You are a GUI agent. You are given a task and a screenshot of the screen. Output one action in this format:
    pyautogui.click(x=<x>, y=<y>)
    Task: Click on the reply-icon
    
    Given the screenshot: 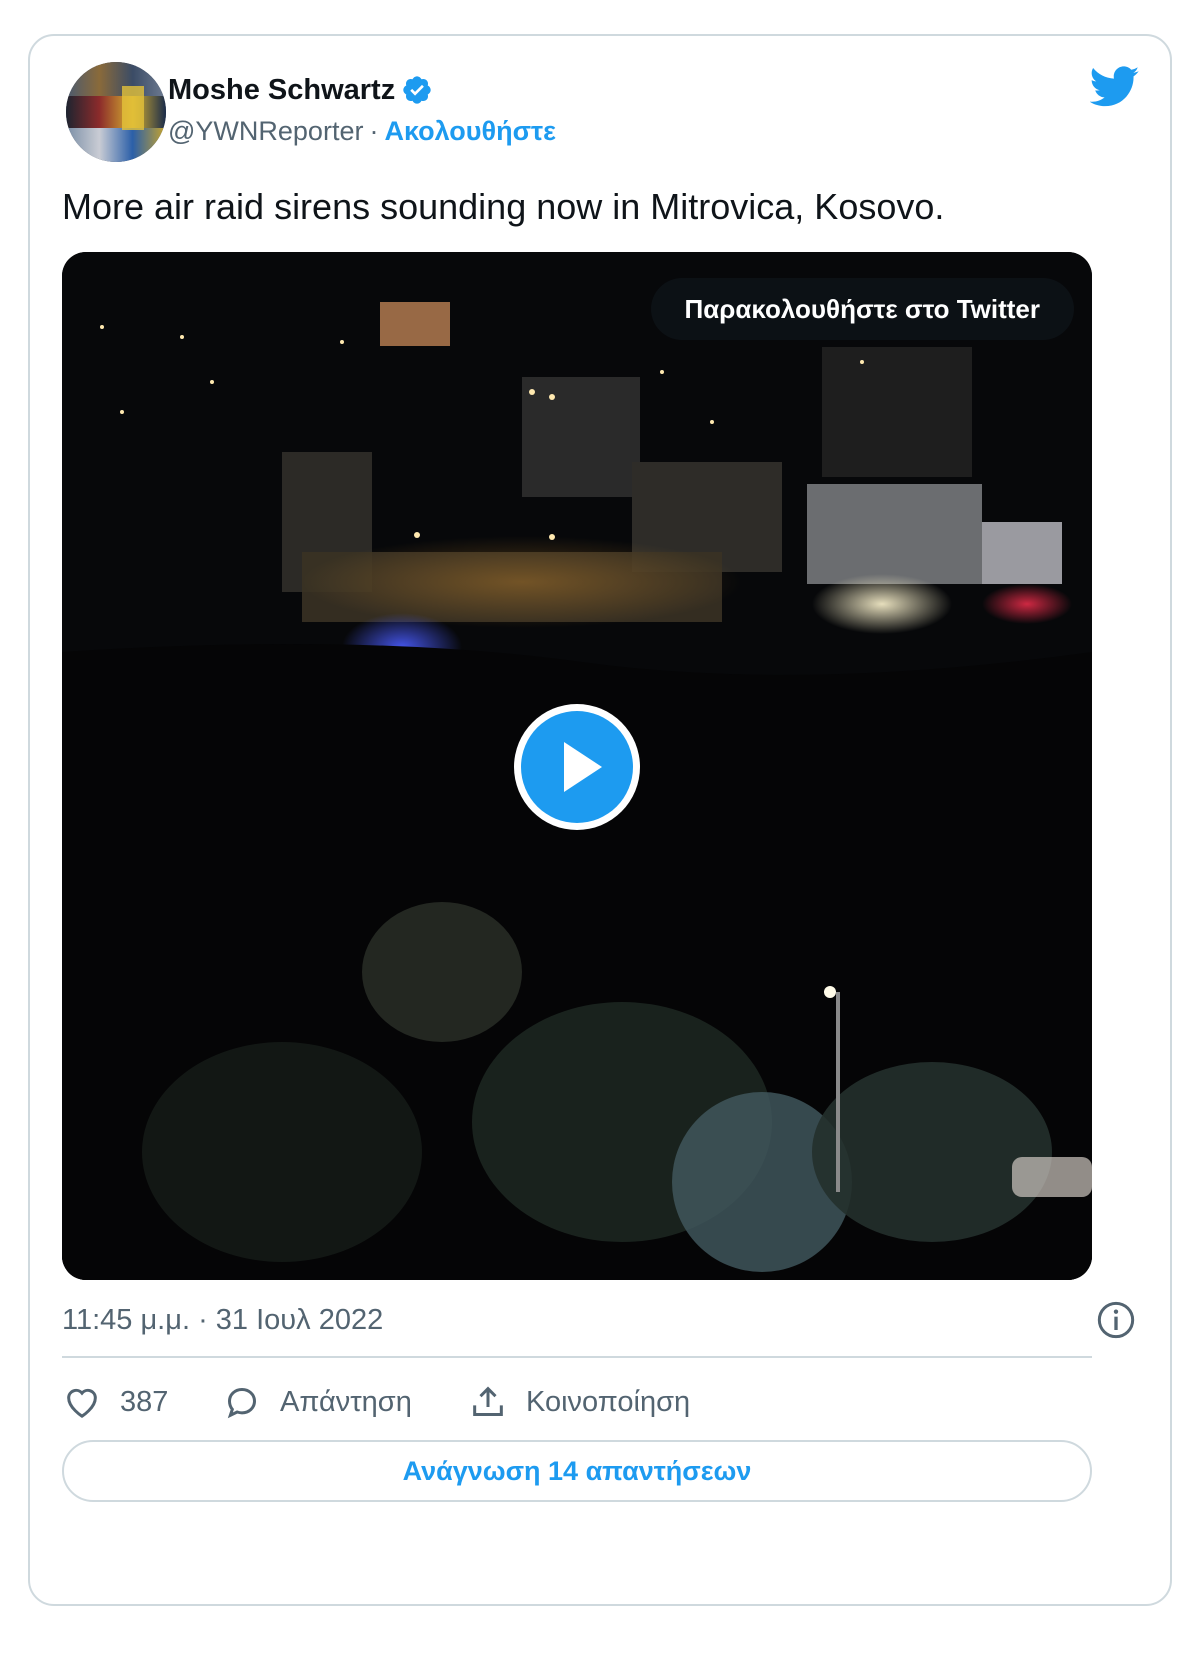 What is the action you would take?
    pyautogui.click(x=242, y=1403)
    